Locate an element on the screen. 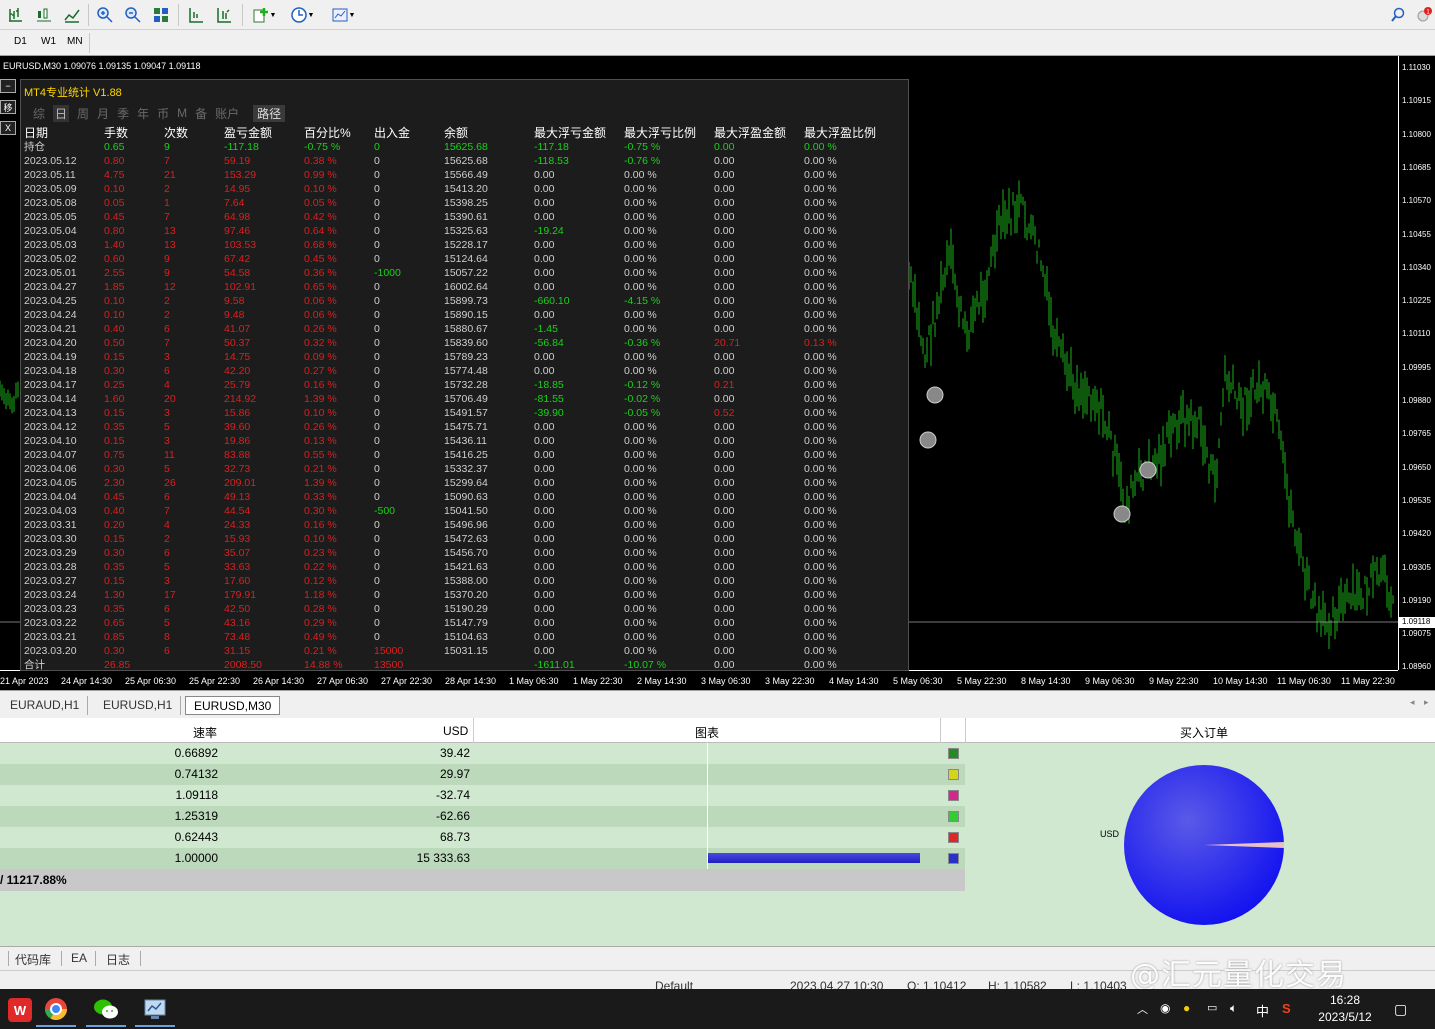 The width and height of the screenshot is (1435, 1029). stats-cell: 1.60 is located at coordinates (114, 399).